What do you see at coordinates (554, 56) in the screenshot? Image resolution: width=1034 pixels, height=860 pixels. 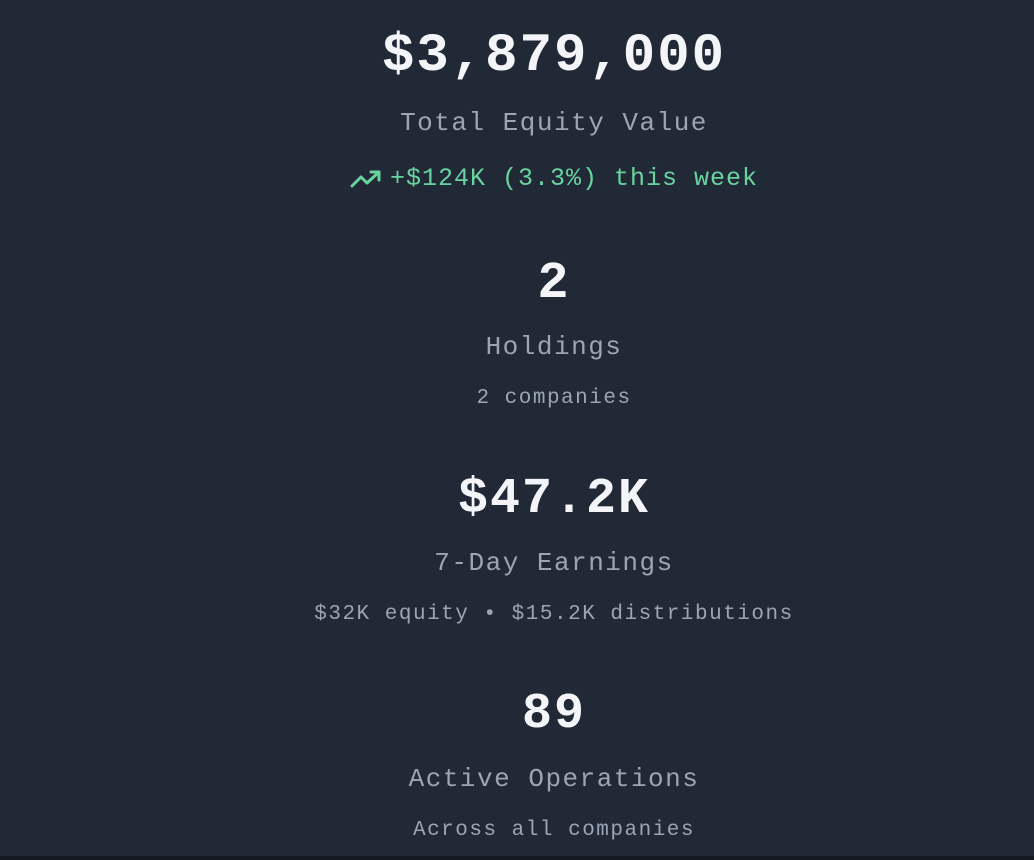 I see `total-equity-value: $3,879,000` at bounding box center [554, 56].